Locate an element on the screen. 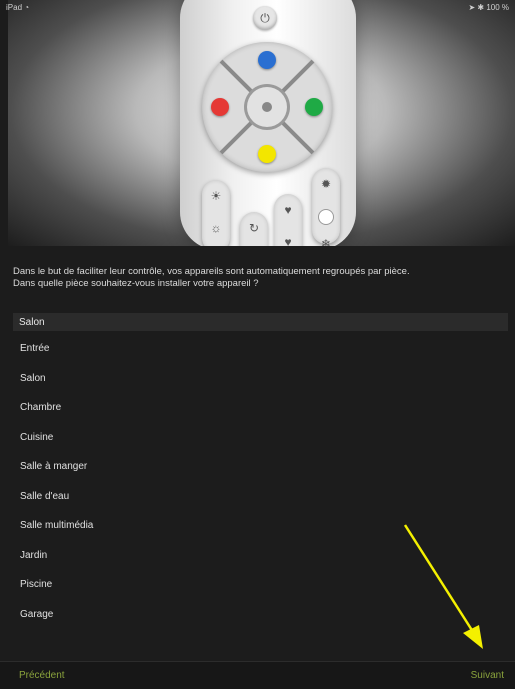 This screenshot has height=689, width=515. favorite-1-icon: ♥ is located at coordinates (288, 210).